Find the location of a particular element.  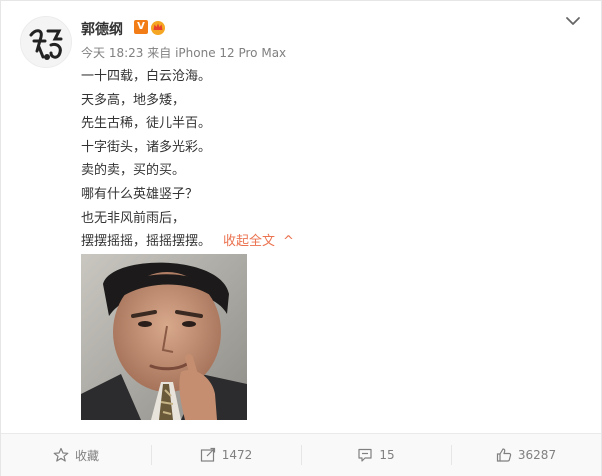

avatar is located at coordinates (46, 42).